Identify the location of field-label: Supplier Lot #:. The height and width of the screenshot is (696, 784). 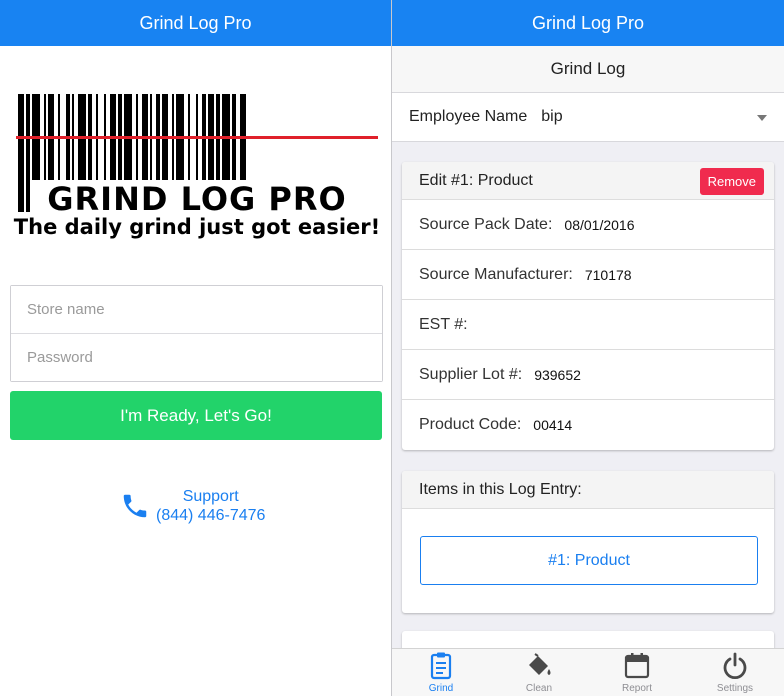
(471, 374).